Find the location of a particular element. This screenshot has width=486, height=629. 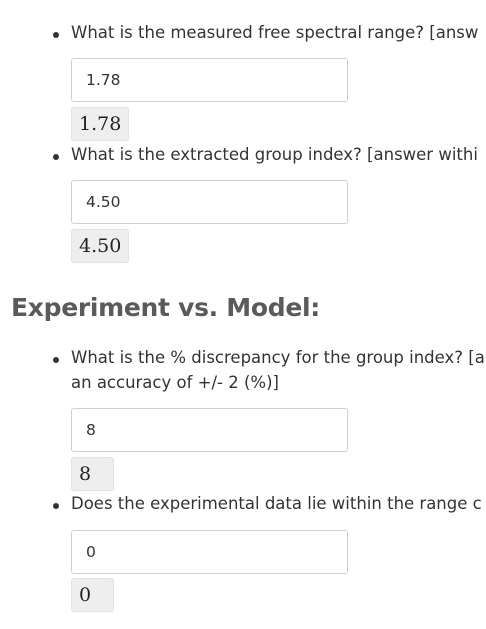

answer-preview: 8 is located at coordinates (92, 474).